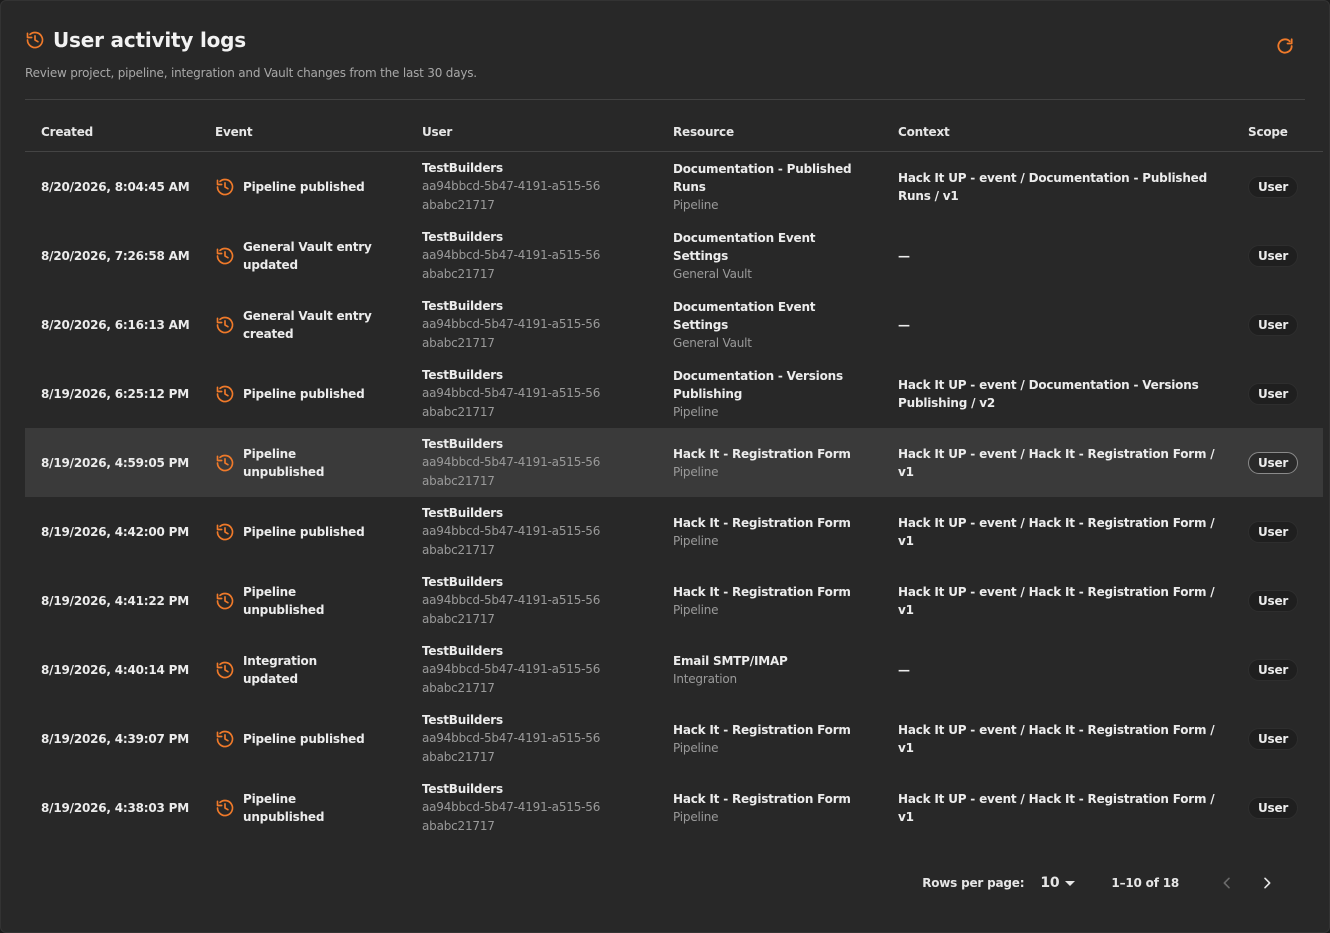 This screenshot has height=933, width=1330. I want to click on column-header-resource: Resource, so click(785, 132).